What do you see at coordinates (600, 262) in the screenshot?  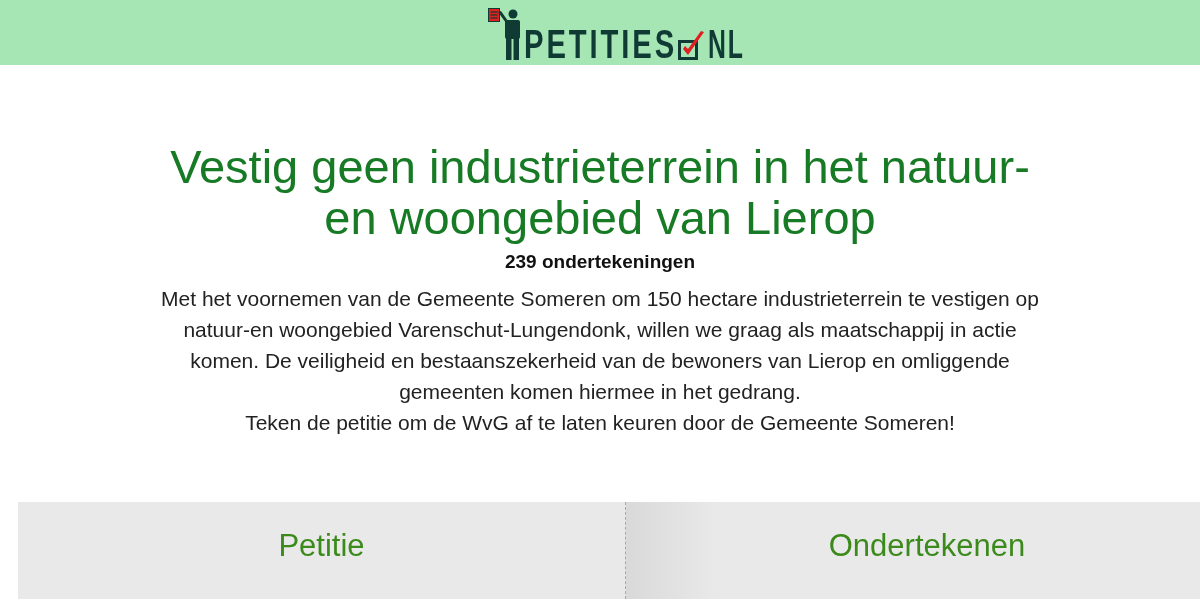 I see `signature-count: 239 ondertekeningen` at bounding box center [600, 262].